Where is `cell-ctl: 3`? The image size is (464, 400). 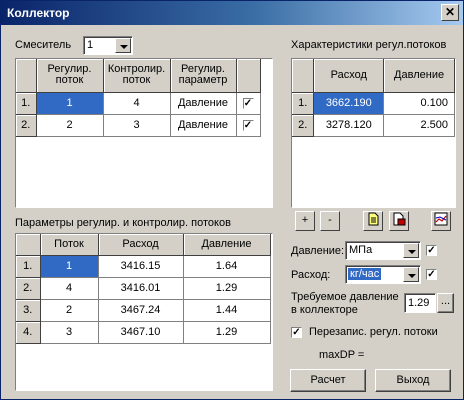
cell-ctl: 3 is located at coordinates (137, 125).